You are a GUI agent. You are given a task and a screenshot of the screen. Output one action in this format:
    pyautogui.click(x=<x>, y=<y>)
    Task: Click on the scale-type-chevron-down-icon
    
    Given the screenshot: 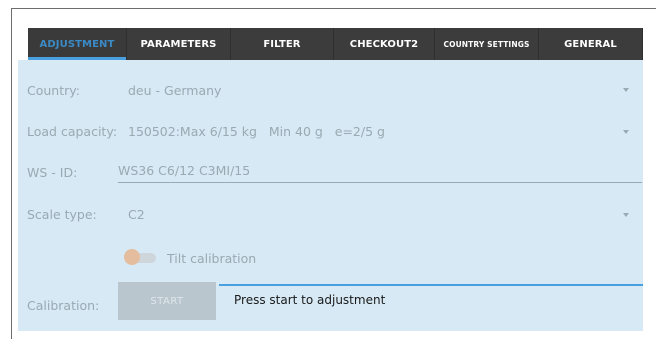 What is the action you would take?
    pyautogui.click(x=626, y=215)
    